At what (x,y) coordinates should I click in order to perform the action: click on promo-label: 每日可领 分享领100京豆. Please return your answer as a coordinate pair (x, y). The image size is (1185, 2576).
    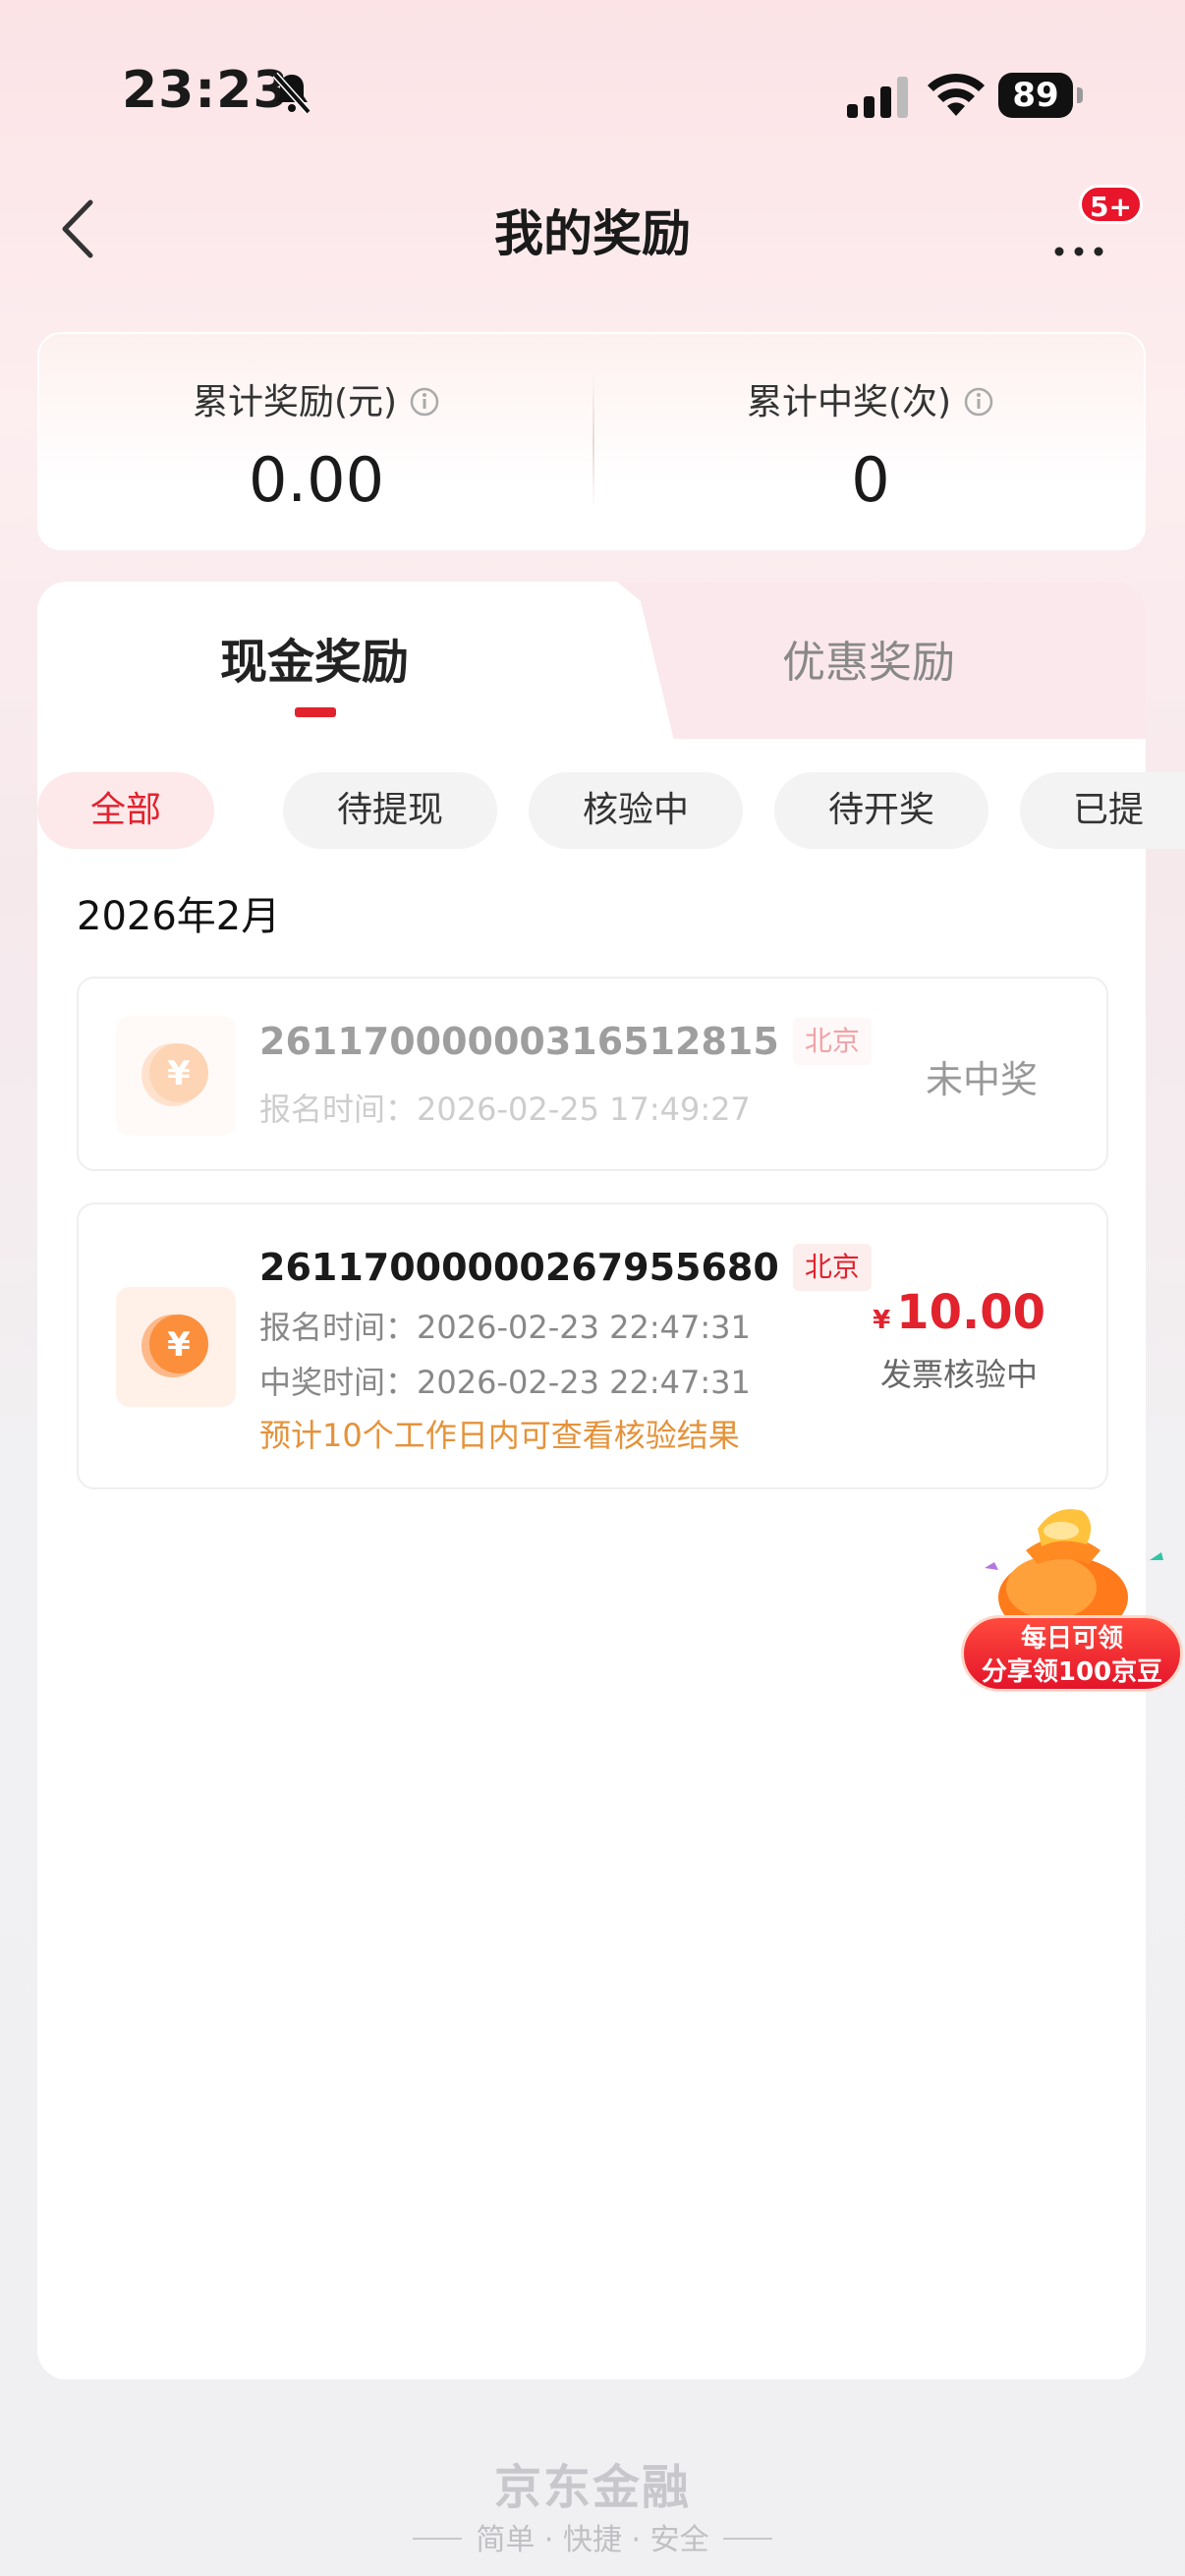
    Looking at the image, I should click on (1072, 1653).